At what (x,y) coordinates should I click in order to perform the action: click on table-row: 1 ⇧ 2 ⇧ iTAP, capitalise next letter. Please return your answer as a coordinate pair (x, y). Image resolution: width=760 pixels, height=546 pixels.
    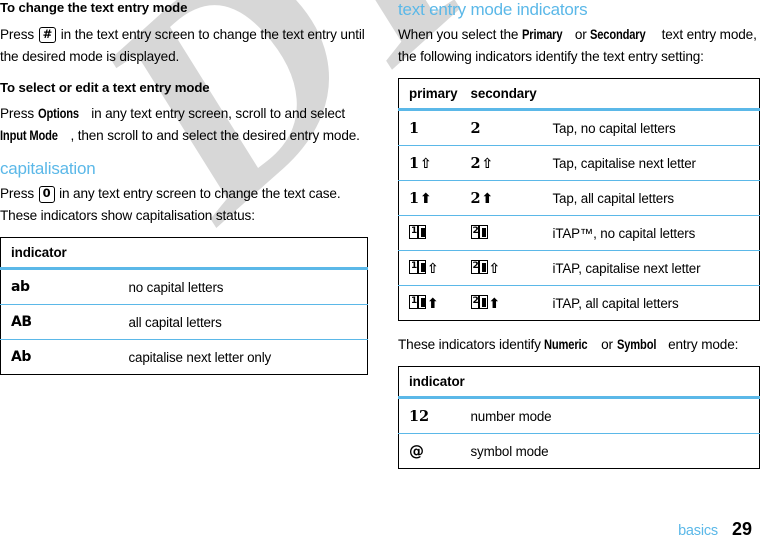
    Looking at the image, I should click on (579, 268).